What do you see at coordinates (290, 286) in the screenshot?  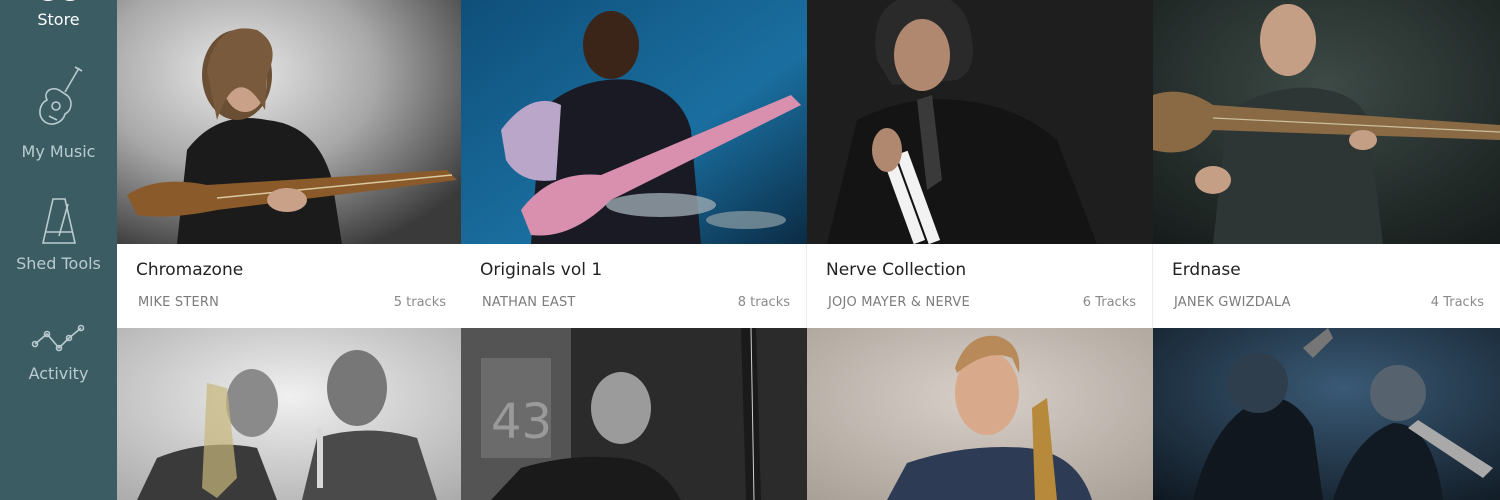 I see `album-info: Chromazone MIKE STERN 5 tracks` at bounding box center [290, 286].